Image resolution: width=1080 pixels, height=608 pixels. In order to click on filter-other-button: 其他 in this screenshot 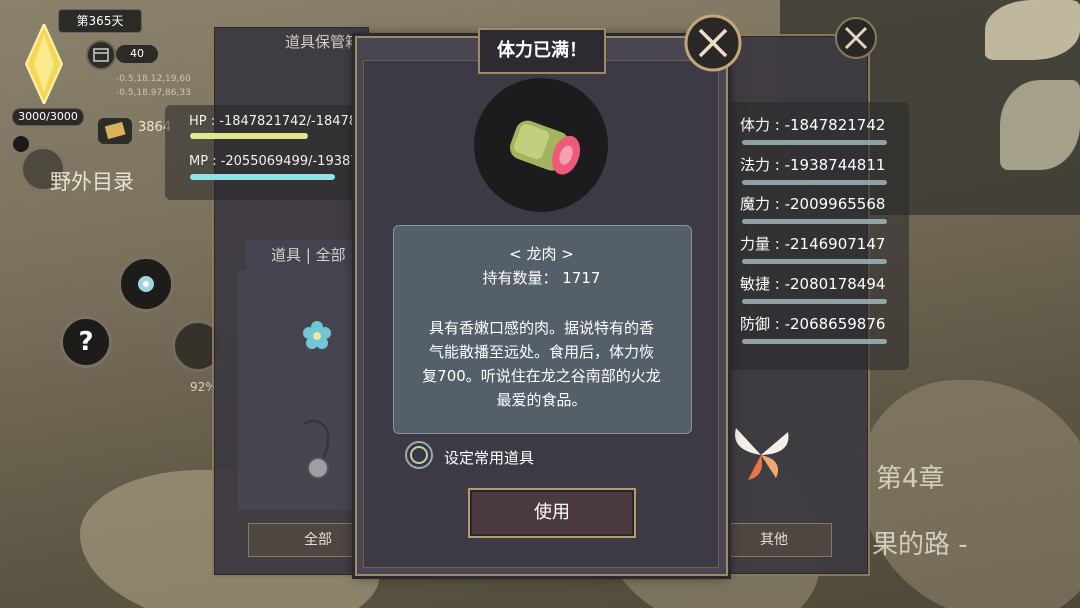, I will do `click(774, 540)`.